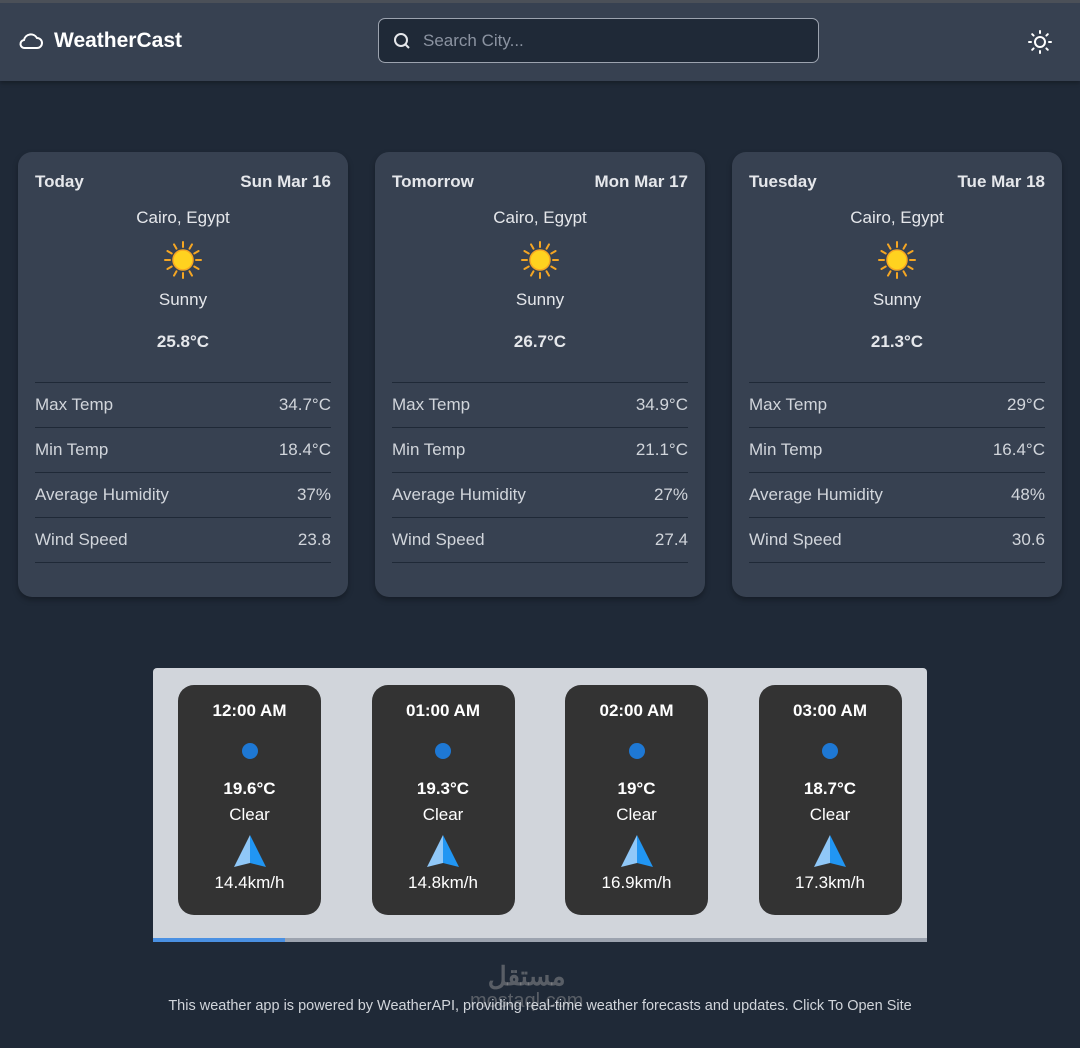  Describe the element at coordinates (249, 800) in the screenshot. I see `hourly-card: 12:00 AM 19.6°C Clear 14.4km/h` at that location.